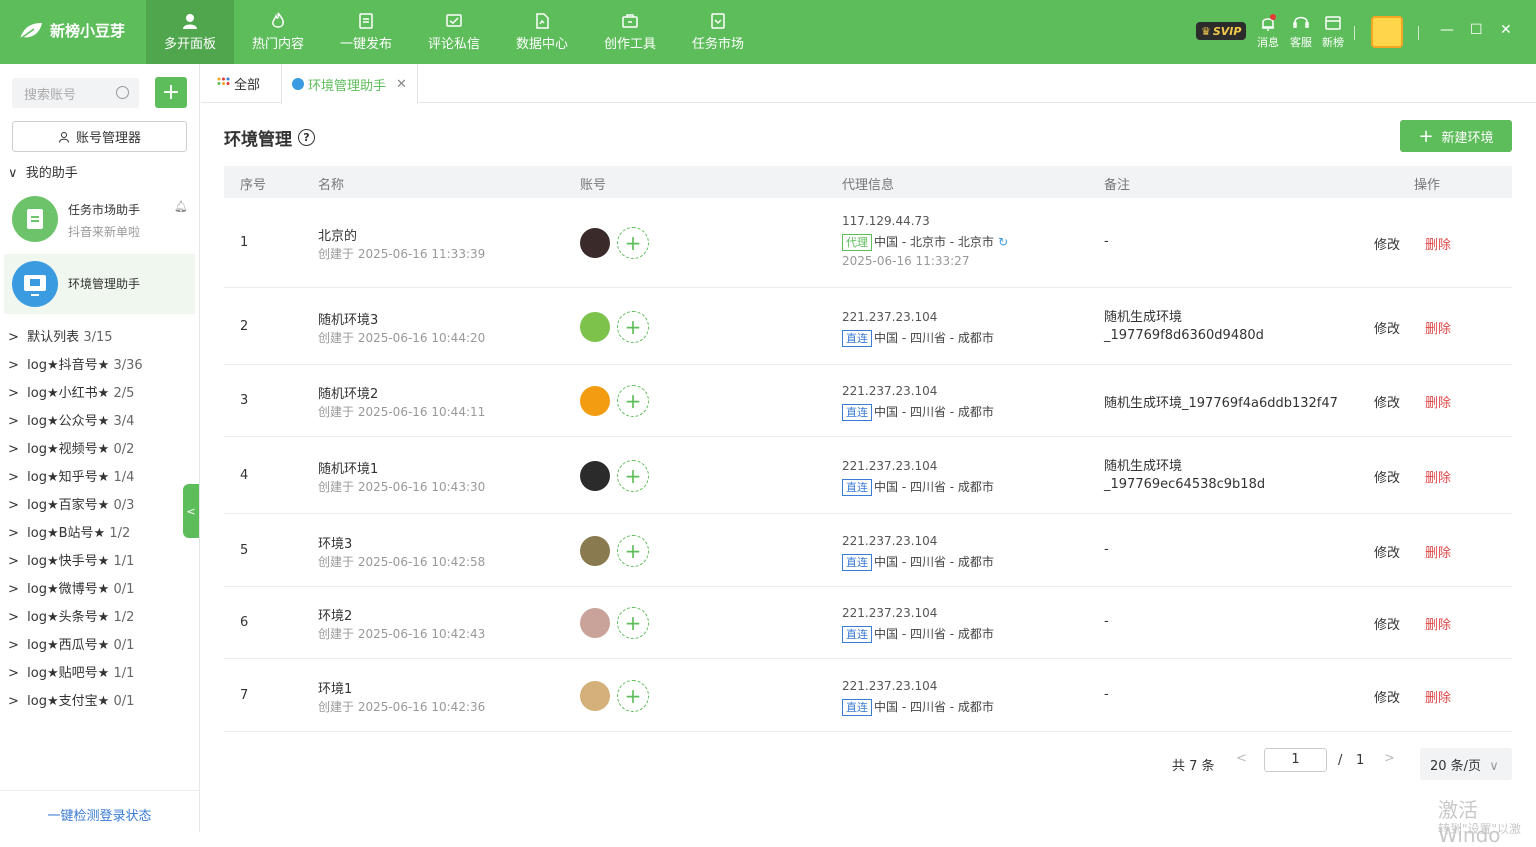 This screenshot has width=1536, height=847. I want to click on group-name: 默认列表, so click(53, 337).